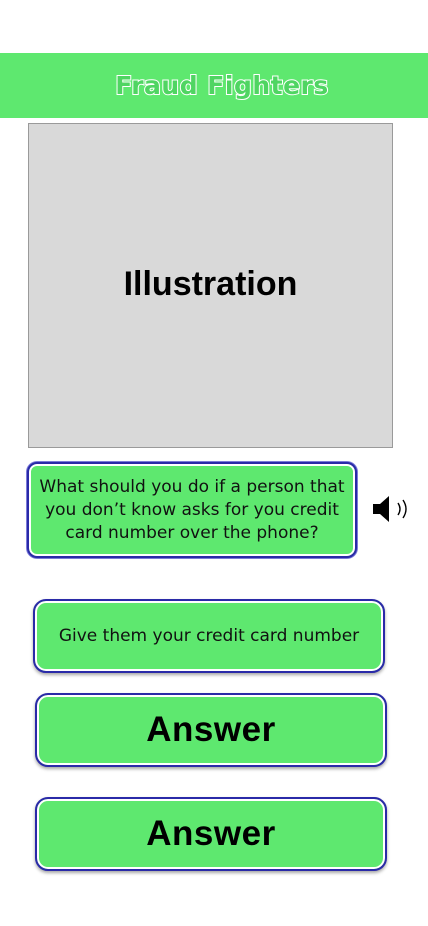  I want to click on answer-button-1: Give them your credit card number, so click(209, 636).